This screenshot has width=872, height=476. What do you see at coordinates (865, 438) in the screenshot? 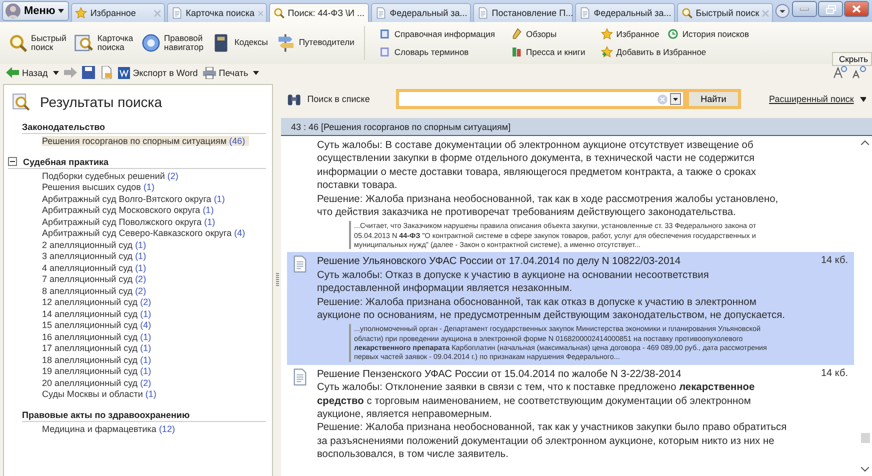
I see `scroll-thumb` at bounding box center [865, 438].